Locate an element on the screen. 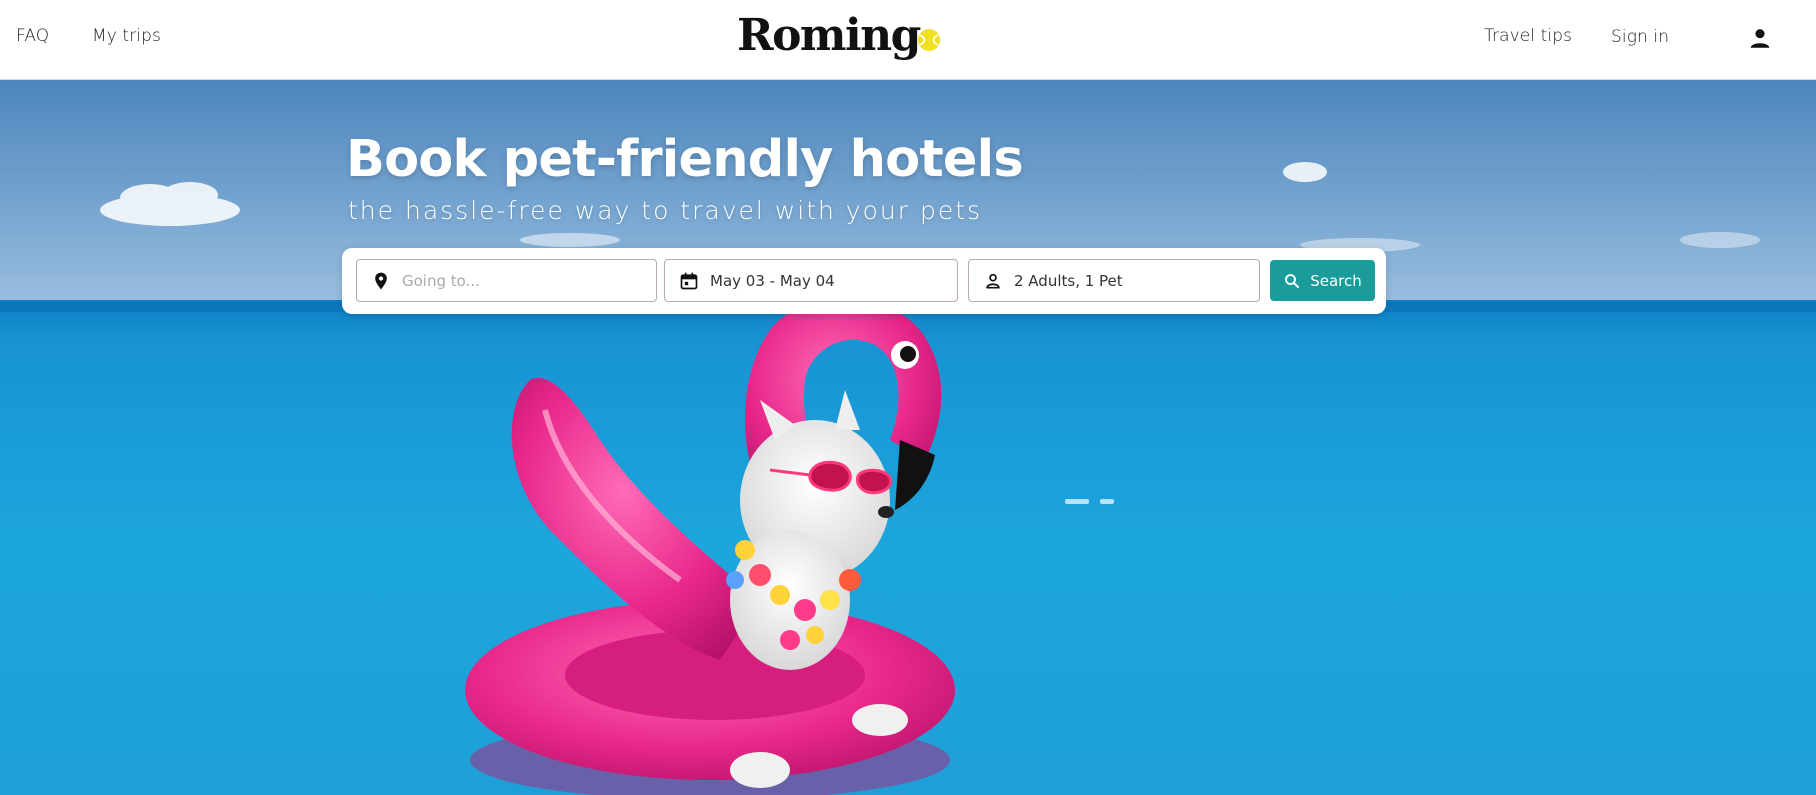  hero-title: Book pet-friendly hotels is located at coordinates (685, 159).